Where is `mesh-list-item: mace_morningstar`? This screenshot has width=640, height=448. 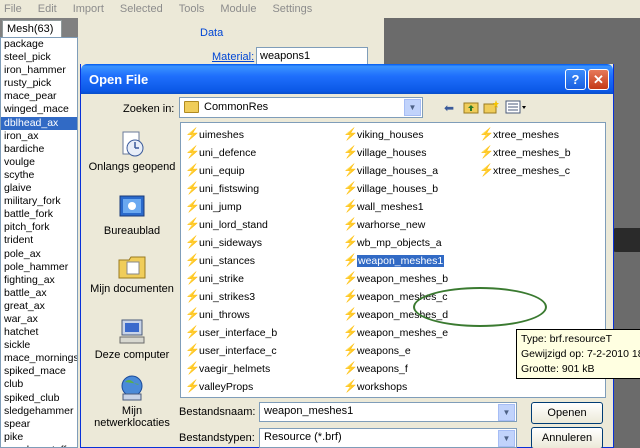
mesh-list-item: mace_morningstar is located at coordinates (39, 358).